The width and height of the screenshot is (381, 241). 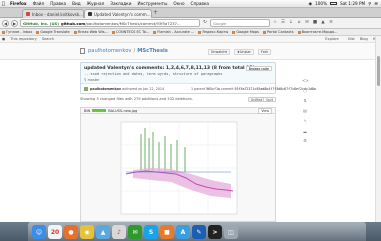 I want to click on repo-owner: paulhotomenkov, so click(x=109, y=51).